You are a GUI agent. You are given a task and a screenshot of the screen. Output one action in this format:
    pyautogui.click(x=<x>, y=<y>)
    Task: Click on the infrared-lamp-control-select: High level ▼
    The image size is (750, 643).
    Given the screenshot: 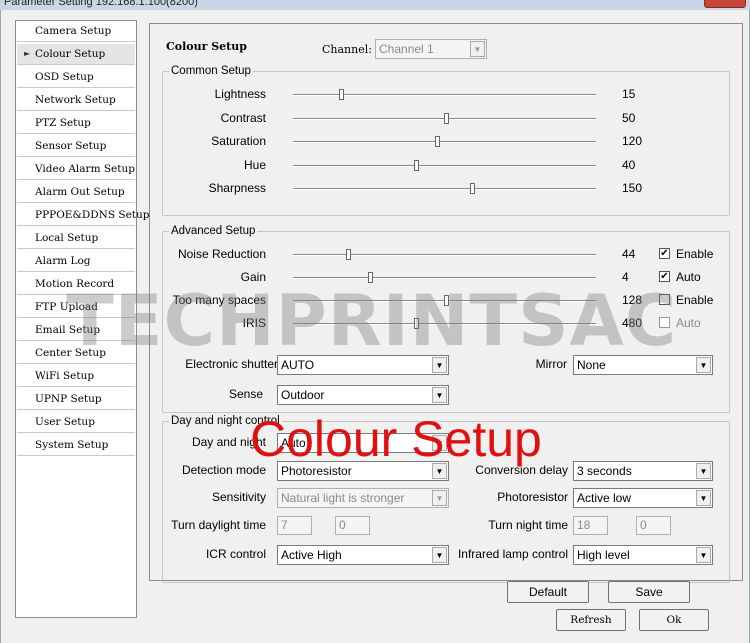 What is the action you would take?
    pyautogui.click(x=643, y=555)
    